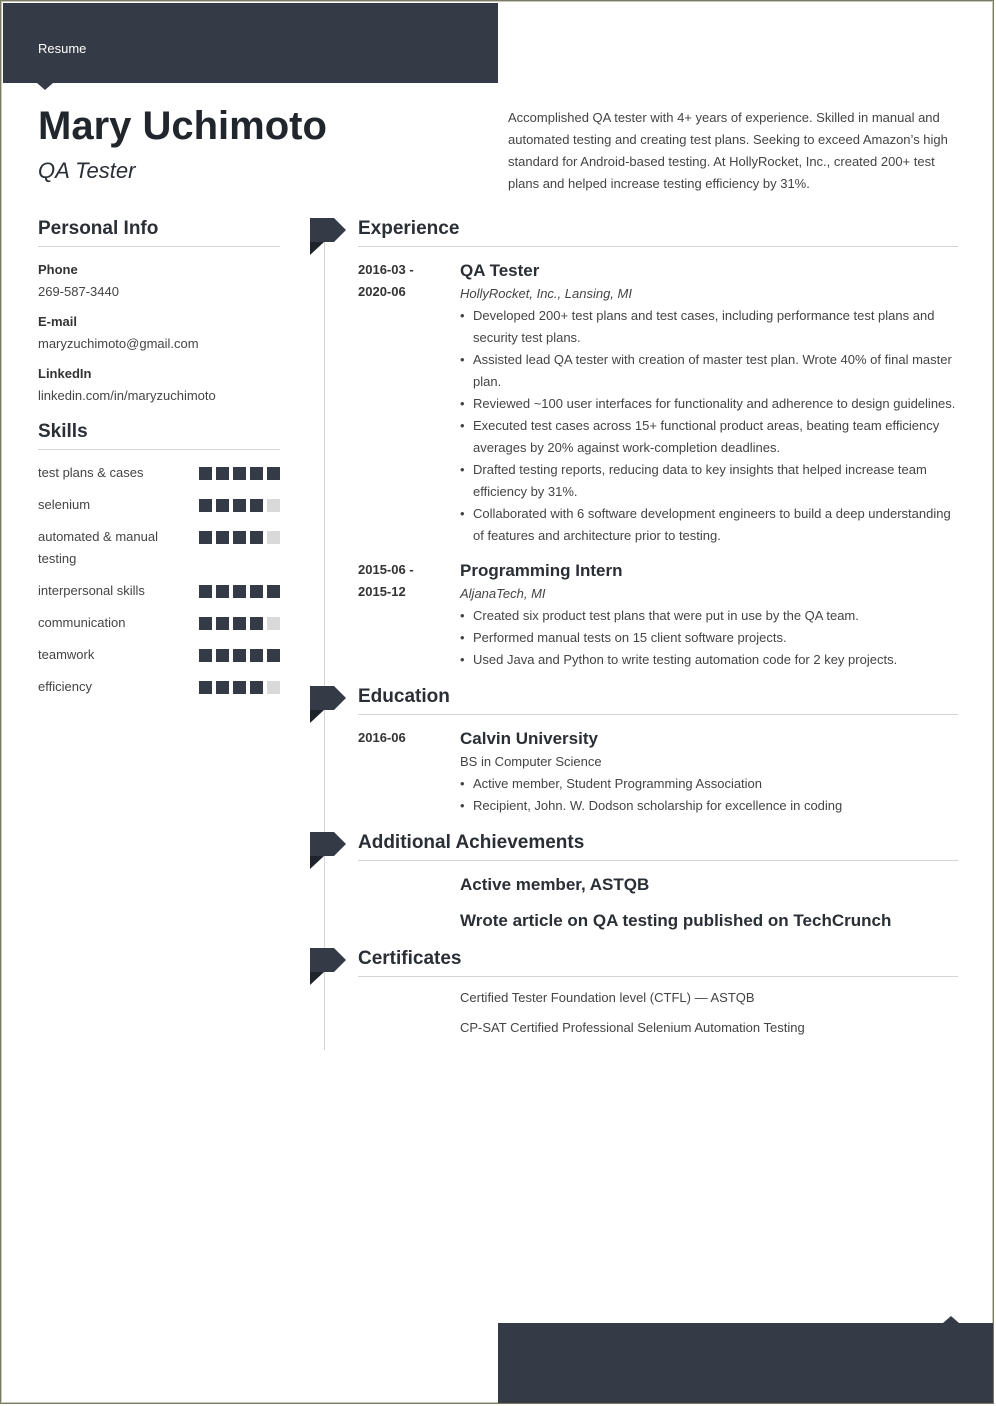 The image size is (996, 1406). Describe the element at coordinates (65, 373) in the screenshot. I see `info-label: LinkedIn` at that location.